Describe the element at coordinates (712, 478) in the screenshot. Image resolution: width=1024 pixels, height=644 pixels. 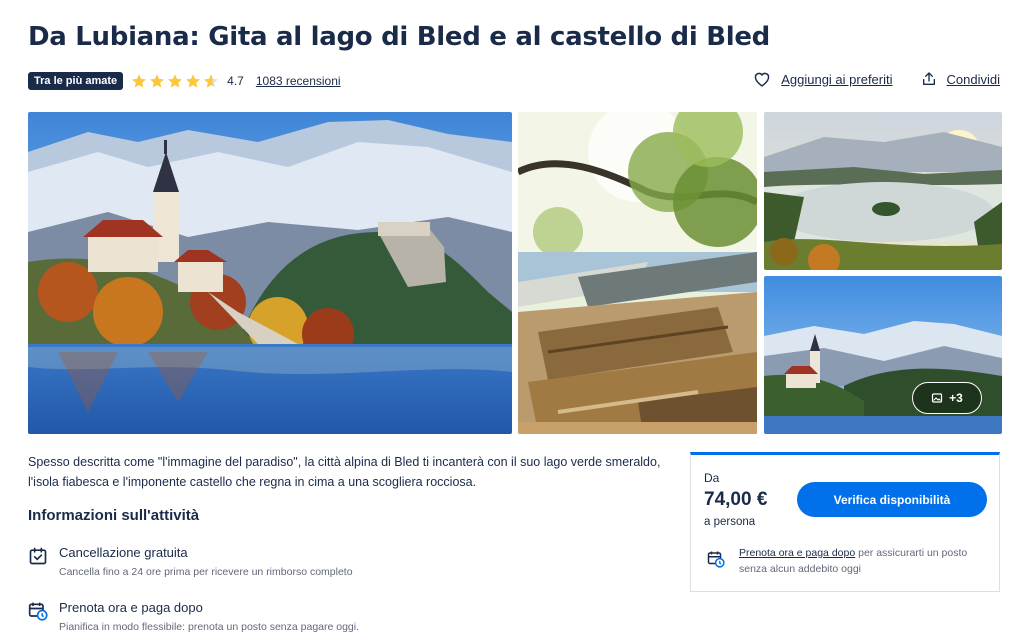
I see `price-from-label: Da` at that location.